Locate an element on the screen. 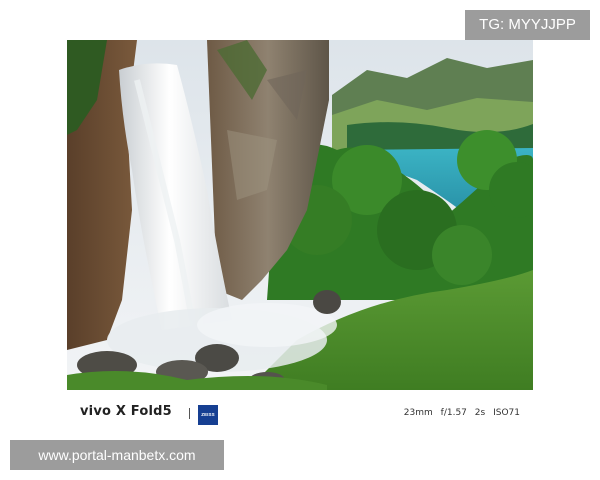 This screenshot has width=600, height=480. zeiss-logo-icon: ZEISS is located at coordinates (208, 415).